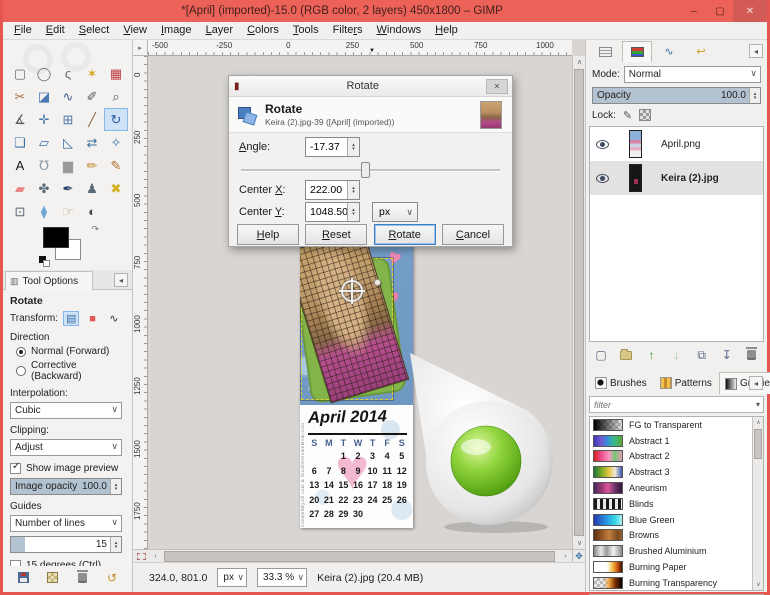  What do you see at coordinates (20, 142) in the screenshot?
I see `scale-tool: ❏` at bounding box center [20, 142].